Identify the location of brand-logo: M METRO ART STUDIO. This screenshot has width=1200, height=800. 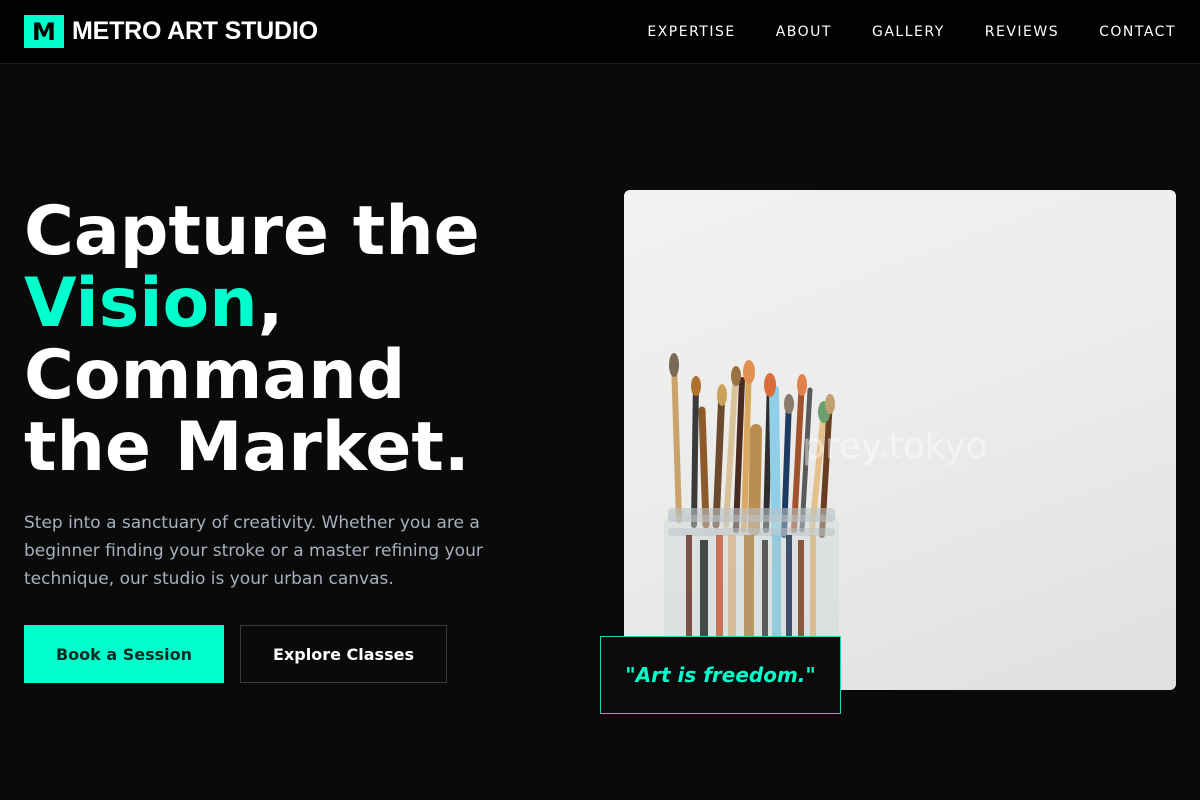
(171, 31).